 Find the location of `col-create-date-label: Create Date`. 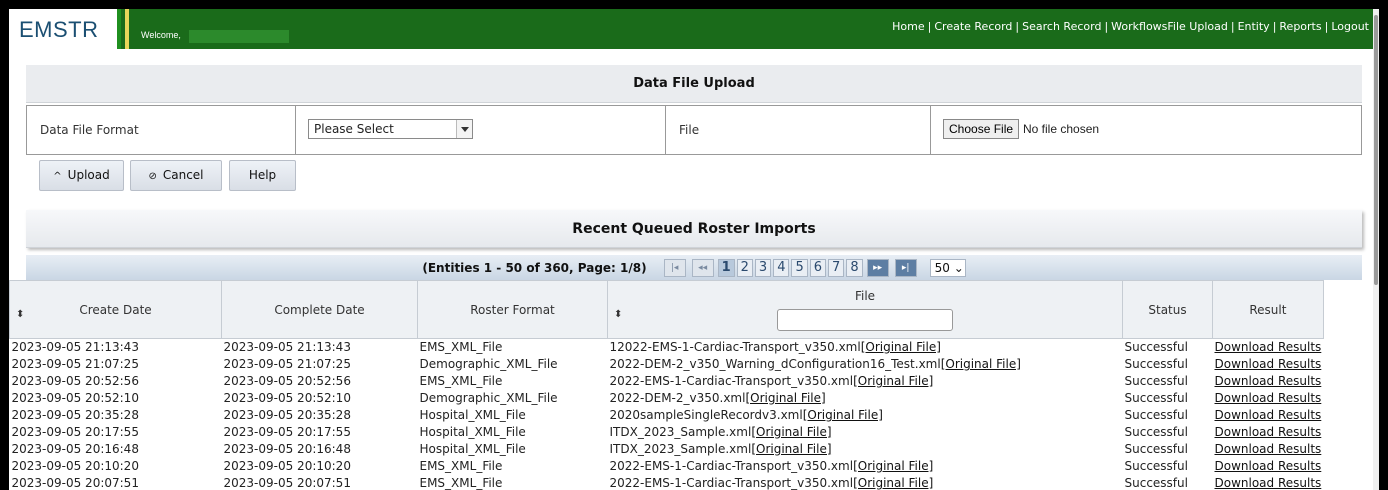

col-create-date-label: Create Date is located at coordinates (115, 309).